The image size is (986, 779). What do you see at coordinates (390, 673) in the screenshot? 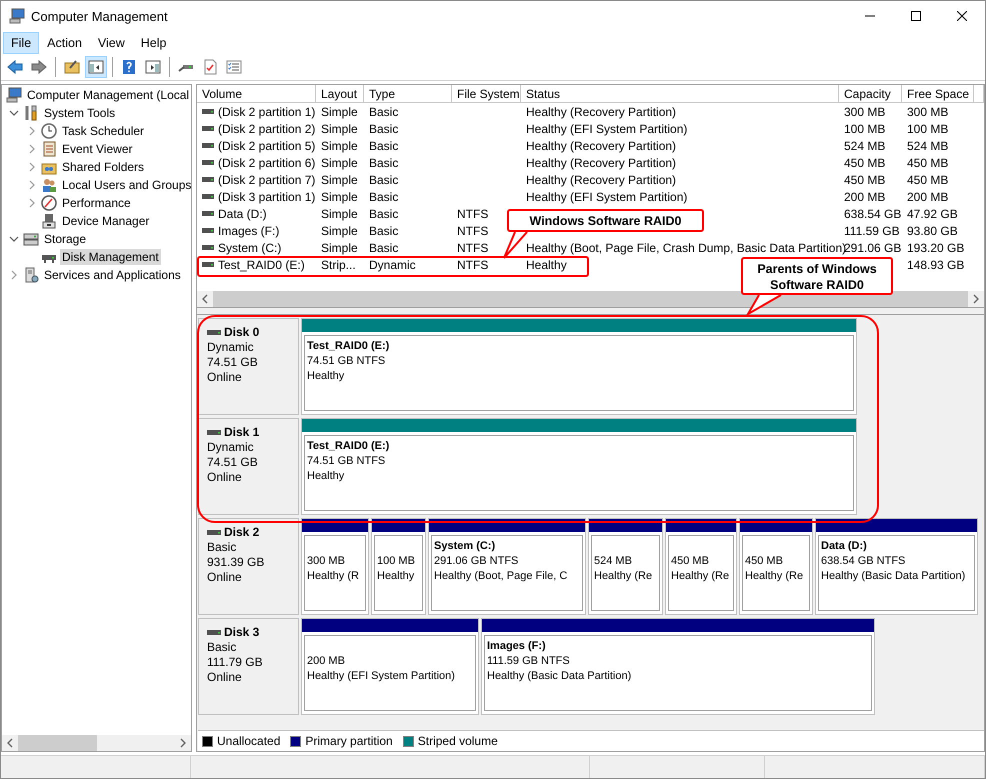
I see `partition-block: 200 MB Healthy (EFI System Partition)` at bounding box center [390, 673].